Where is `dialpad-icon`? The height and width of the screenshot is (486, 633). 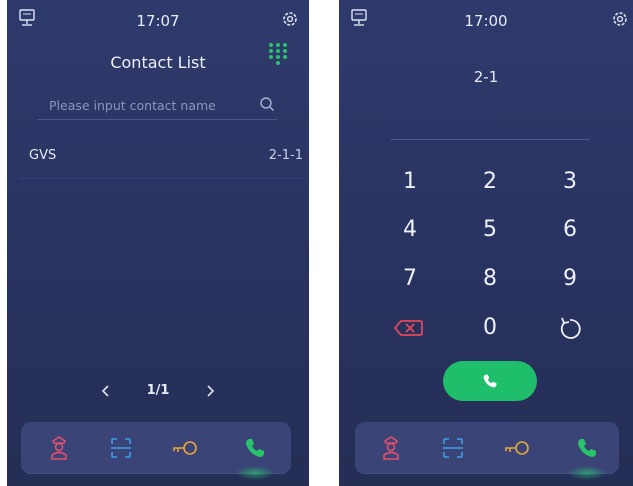 dialpad-icon is located at coordinates (278, 55).